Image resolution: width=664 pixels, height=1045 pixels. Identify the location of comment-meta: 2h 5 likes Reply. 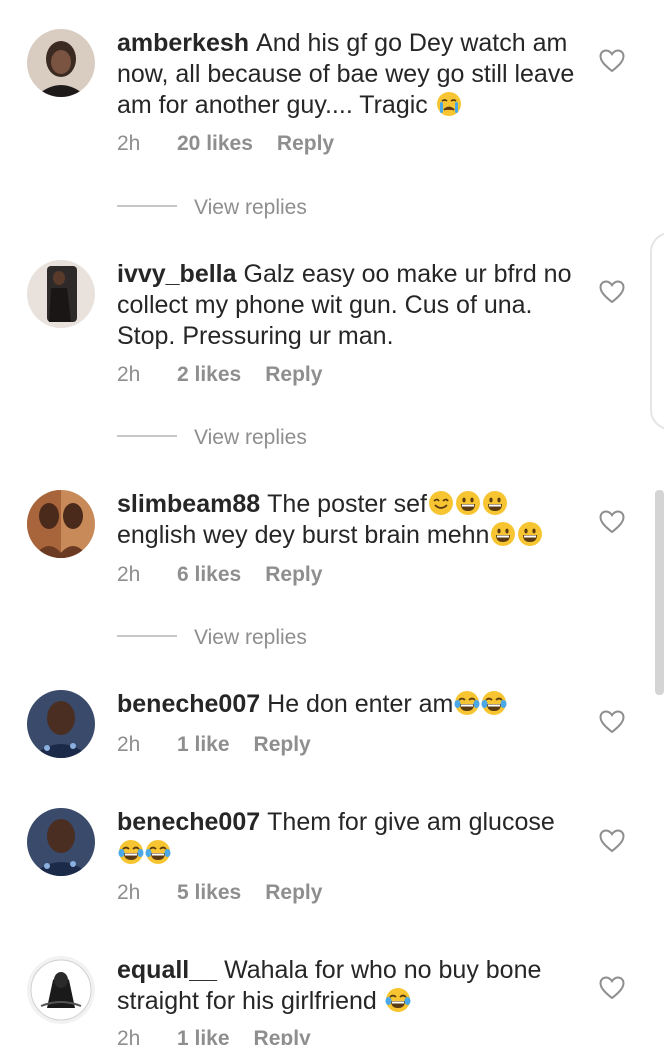
(219, 893).